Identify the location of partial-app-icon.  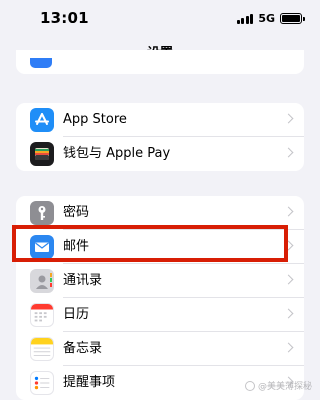
(41, 63).